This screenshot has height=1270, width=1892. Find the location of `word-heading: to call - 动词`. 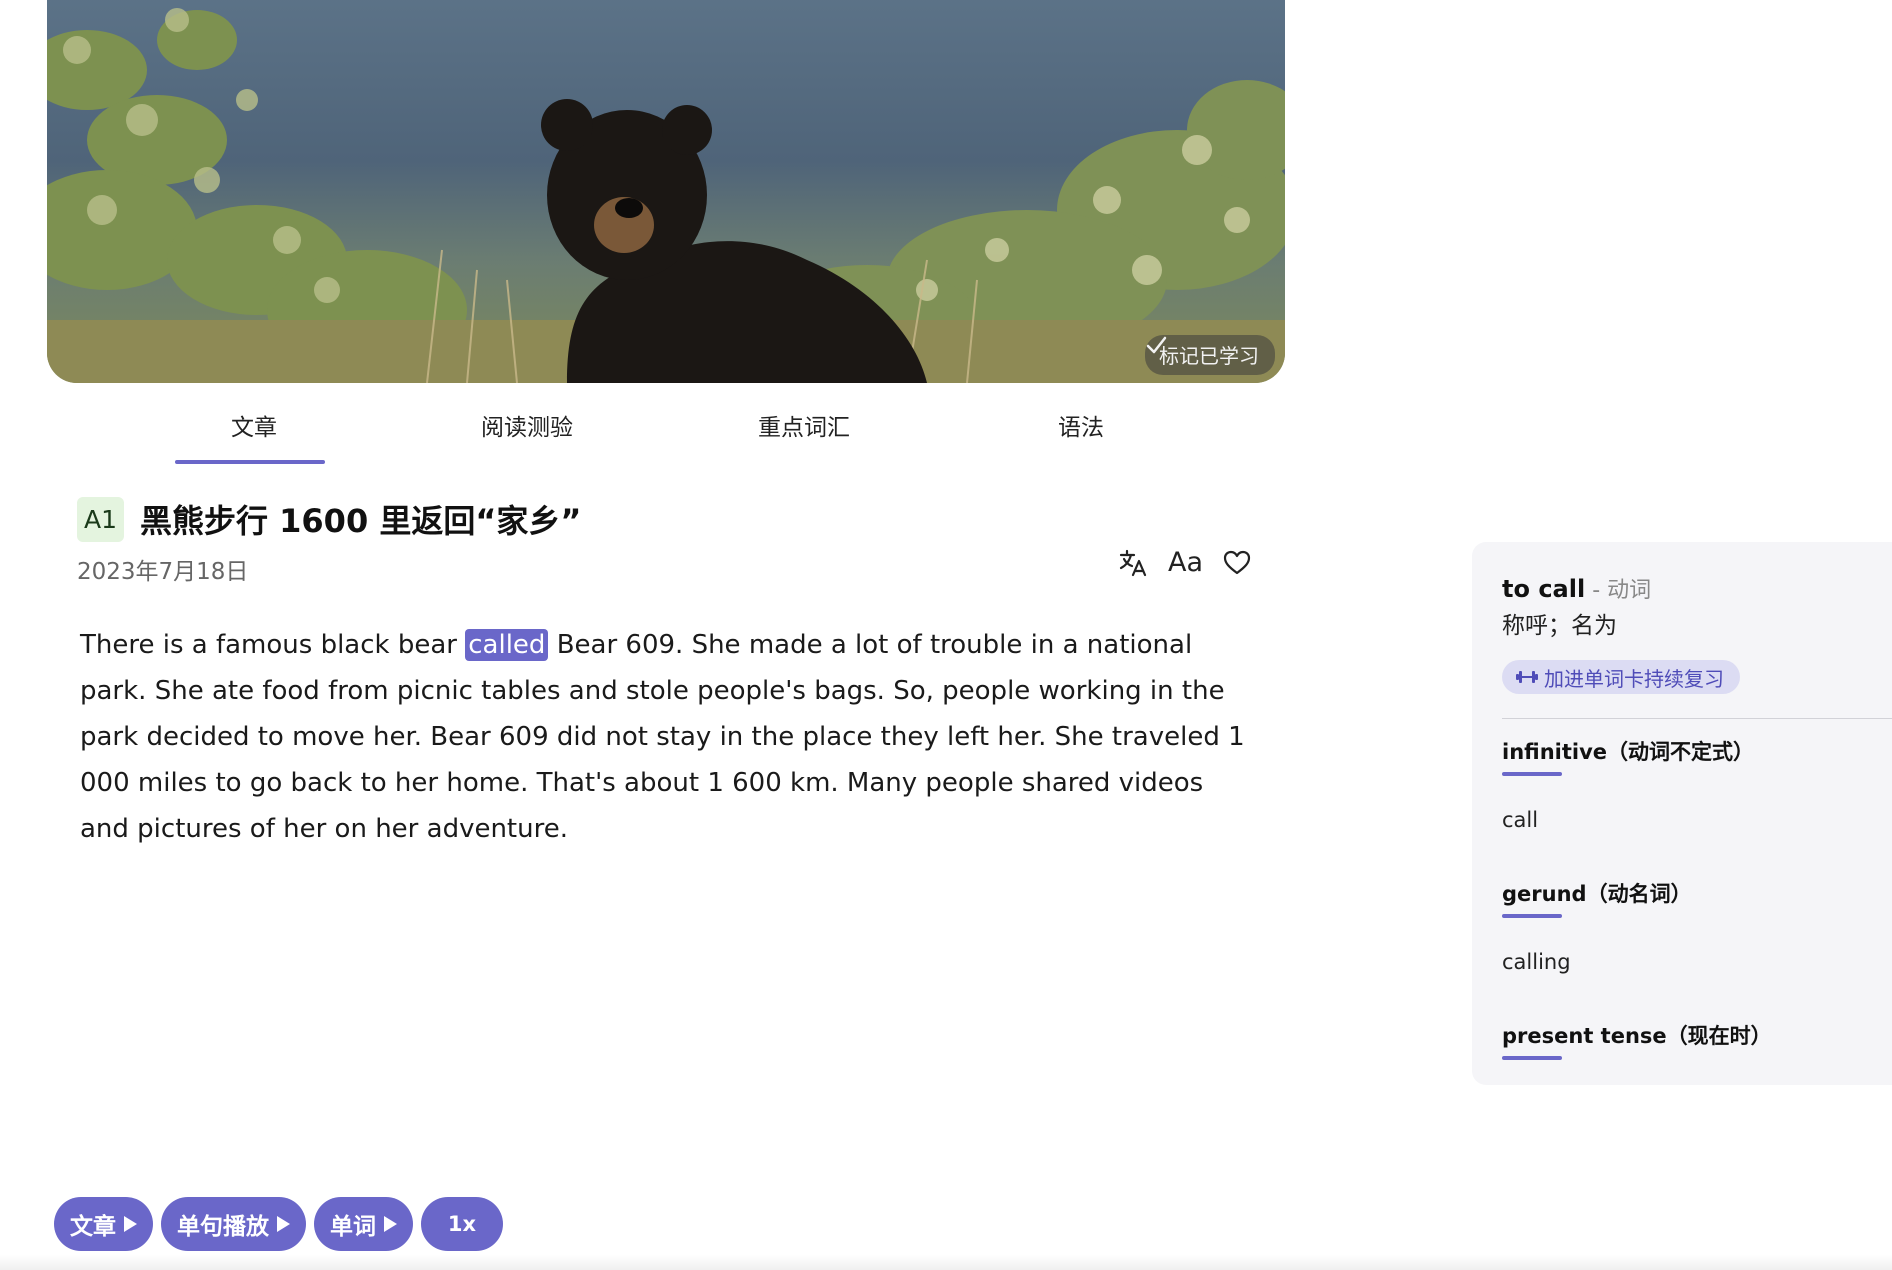

word-heading: to call - 动词 is located at coordinates (1576, 588).